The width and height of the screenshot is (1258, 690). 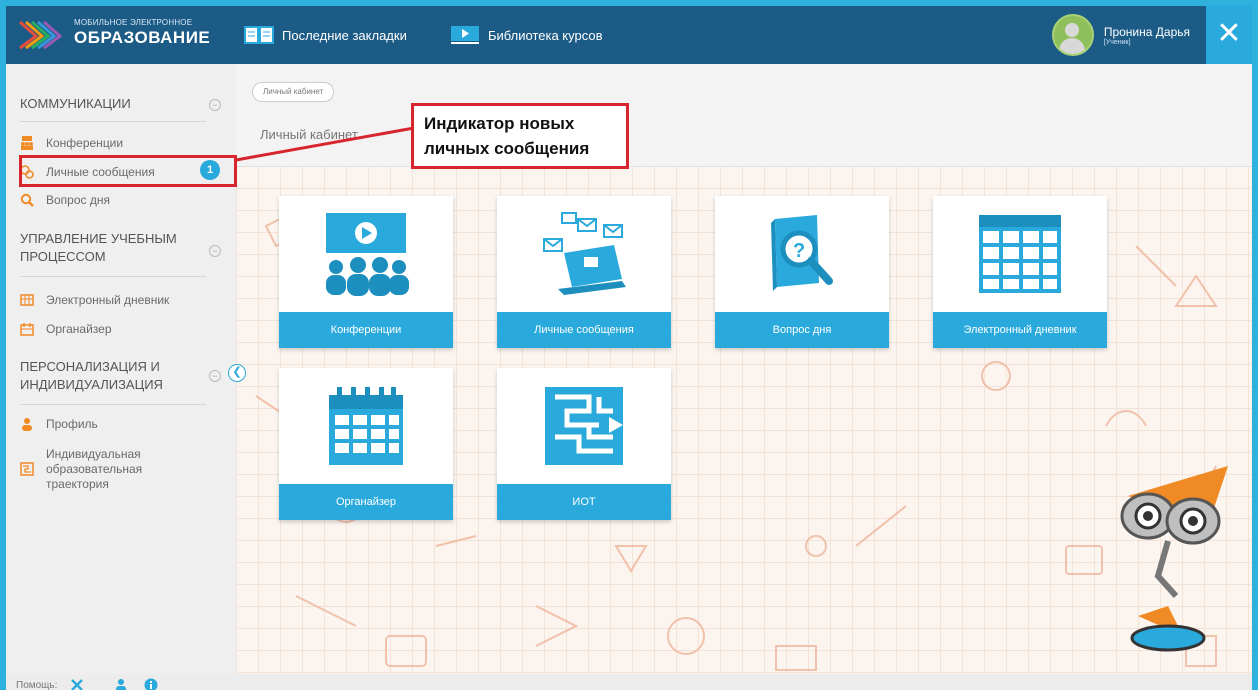 What do you see at coordinates (27, 300) in the screenshot?
I see `diary-small-icon` at bounding box center [27, 300].